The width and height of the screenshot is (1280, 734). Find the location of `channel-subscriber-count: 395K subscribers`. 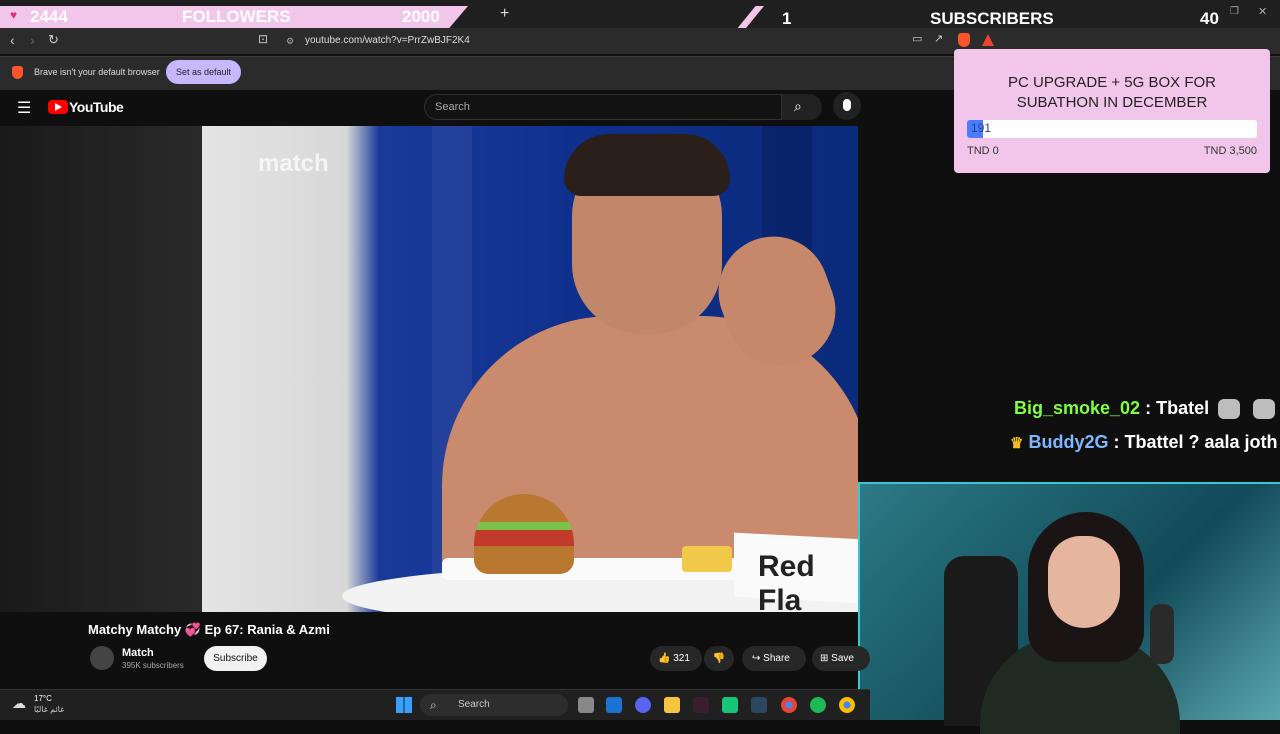

channel-subscriber-count: 395K subscribers is located at coordinates (153, 665).